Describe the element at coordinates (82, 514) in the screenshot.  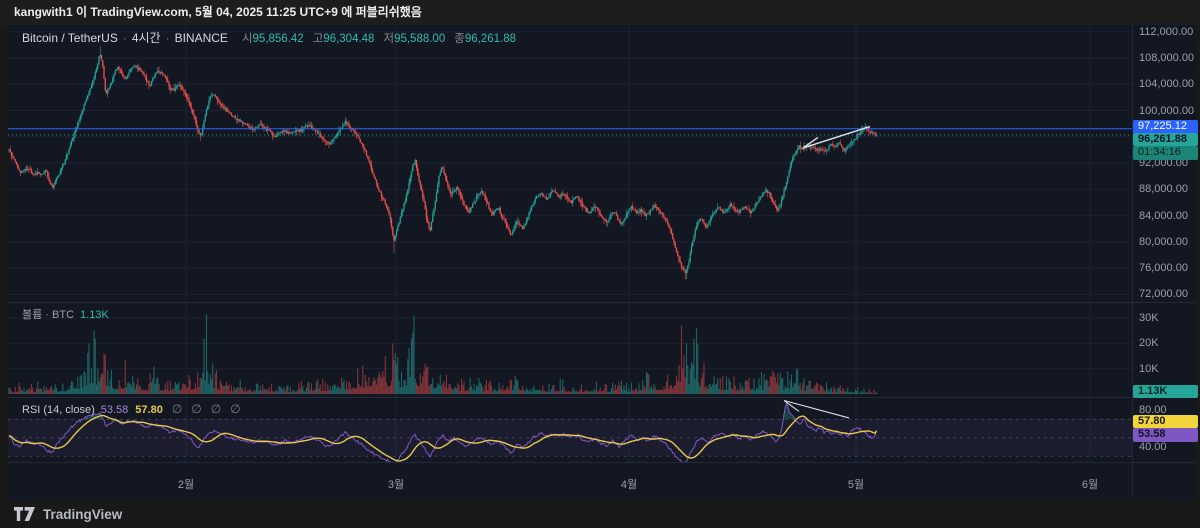
I see `tradingview-brand-text: TradingView` at that location.